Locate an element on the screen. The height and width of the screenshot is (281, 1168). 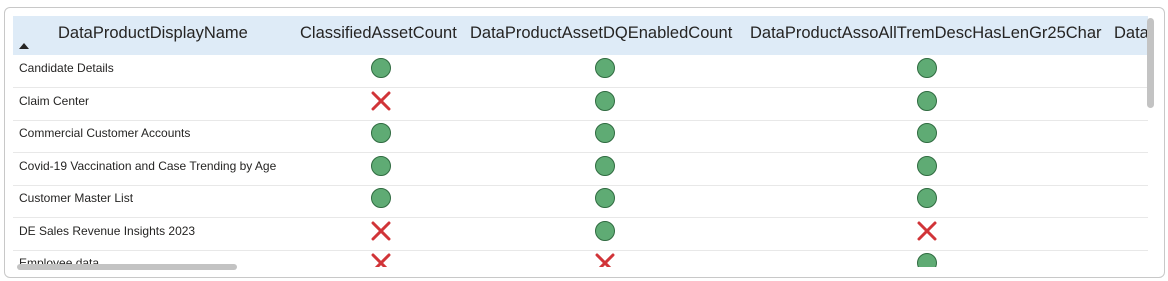
column-header-dataproductassoalltremdeschaslengr25char: DataProductAssoAllTremDescHasLenGr25Char is located at coordinates (926, 35).